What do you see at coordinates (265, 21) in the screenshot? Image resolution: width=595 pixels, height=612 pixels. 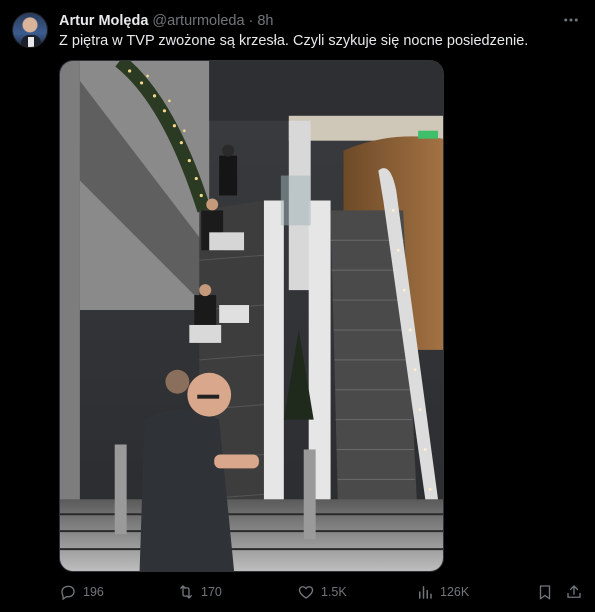 I see `timestamp: 8h` at bounding box center [265, 21].